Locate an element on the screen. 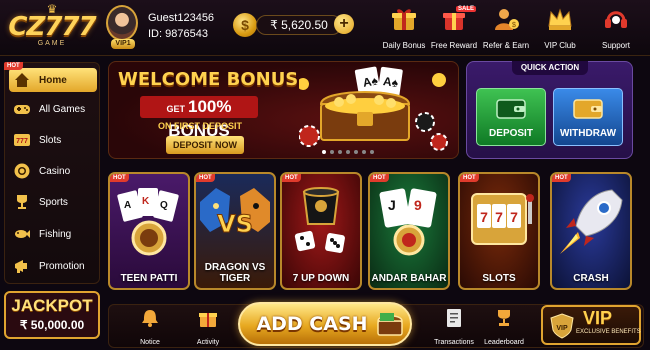 The width and height of the screenshot is (650, 350). username: Guest123456 is located at coordinates (181, 18).